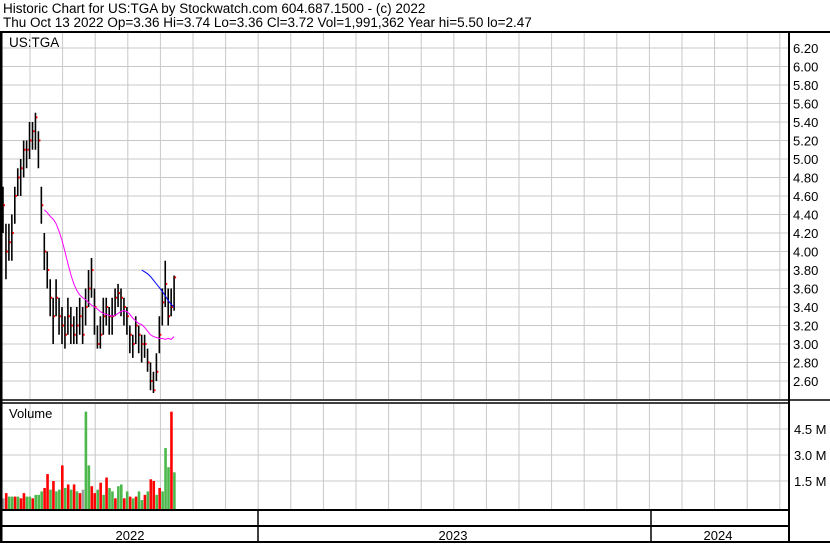 Image resolution: width=830 pixels, height=548 pixels. What do you see at coordinates (805, 289) in the screenshot?
I see `price-tick-label: 3.60` at bounding box center [805, 289].